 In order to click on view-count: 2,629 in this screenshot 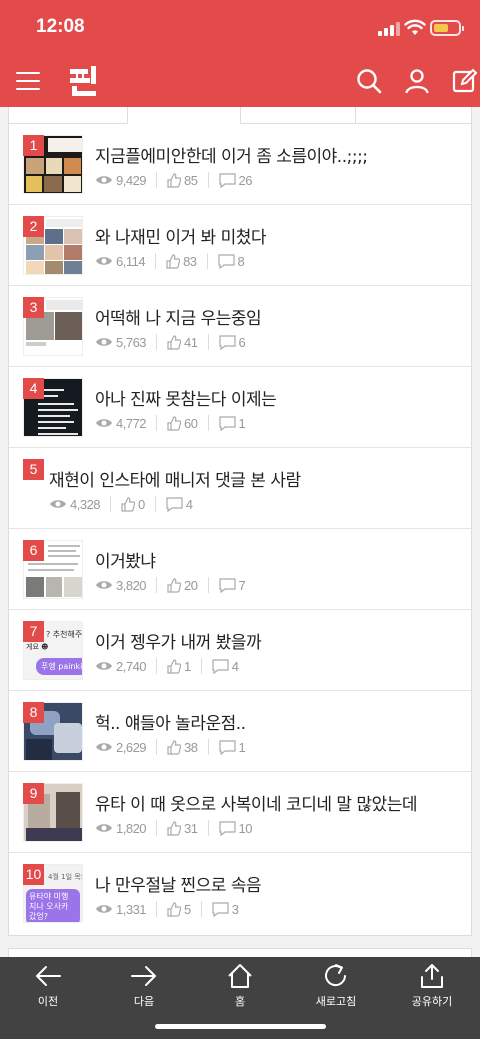, I will do `click(131, 747)`.